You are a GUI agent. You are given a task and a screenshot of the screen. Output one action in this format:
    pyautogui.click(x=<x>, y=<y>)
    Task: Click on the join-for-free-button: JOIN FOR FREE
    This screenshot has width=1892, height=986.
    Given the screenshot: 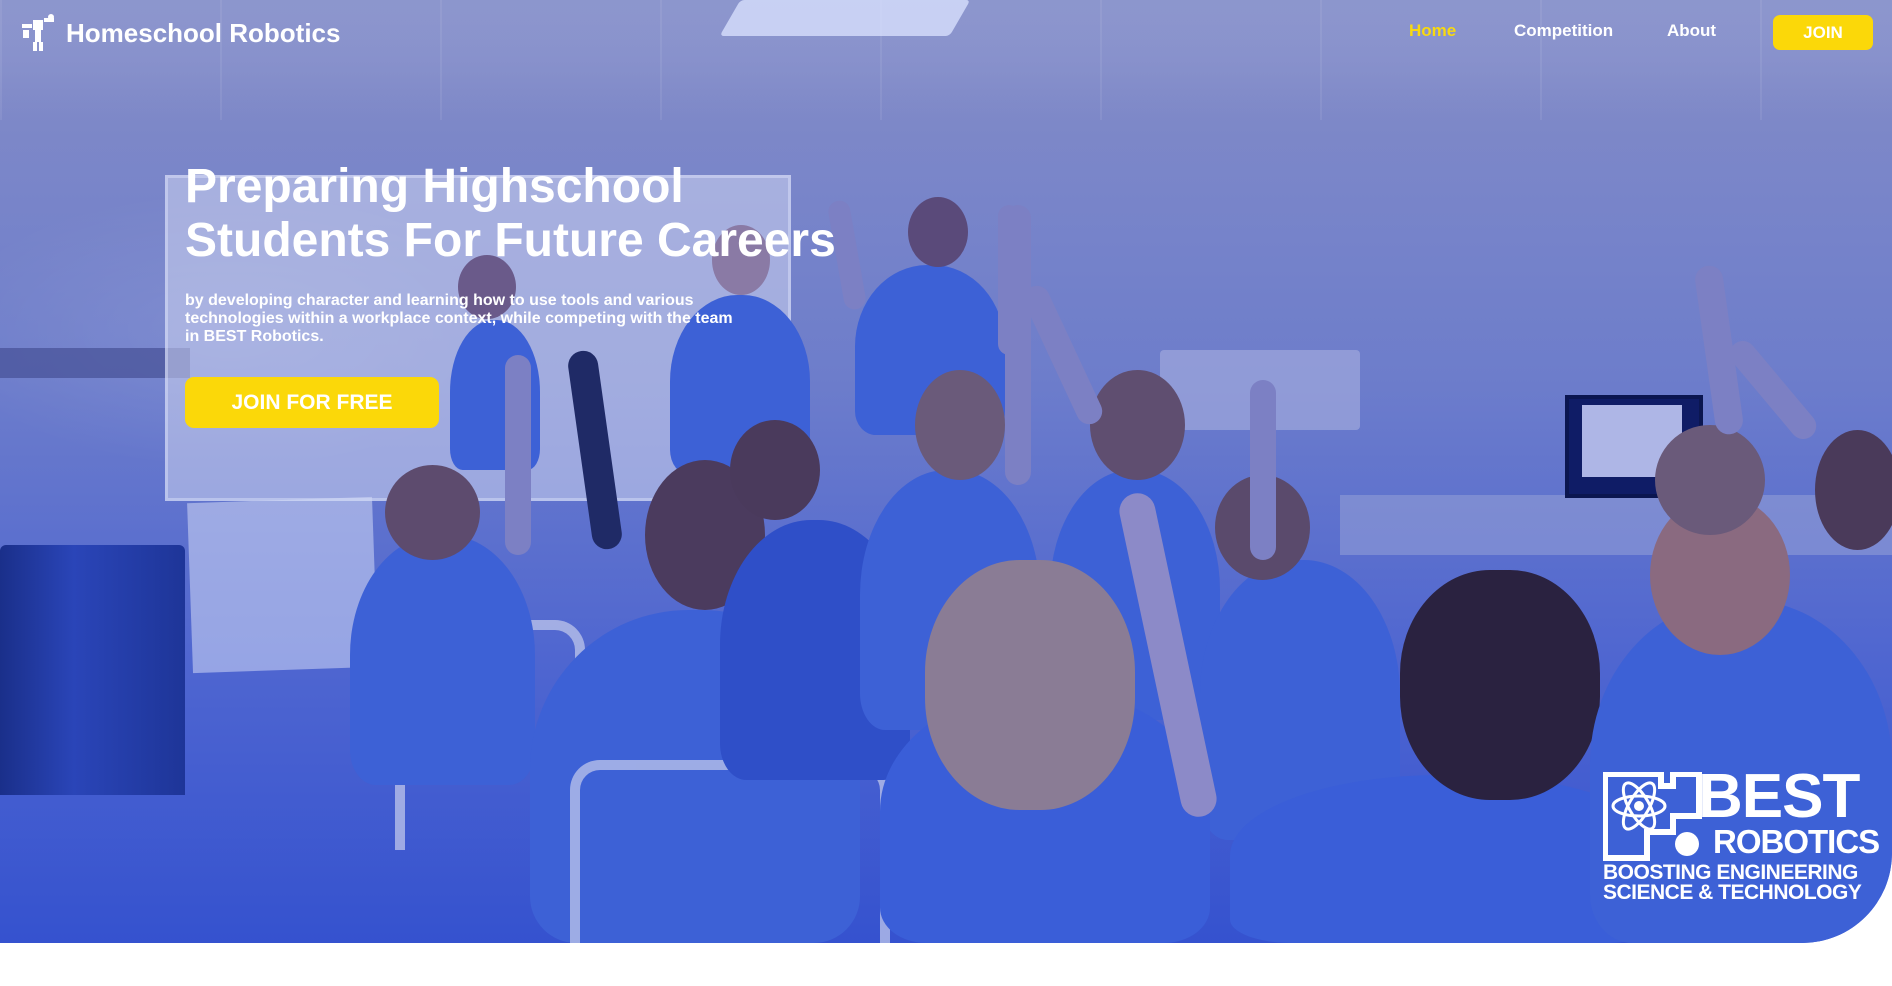 What is the action you would take?
    pyautogui.click(x=312, y=402)
    